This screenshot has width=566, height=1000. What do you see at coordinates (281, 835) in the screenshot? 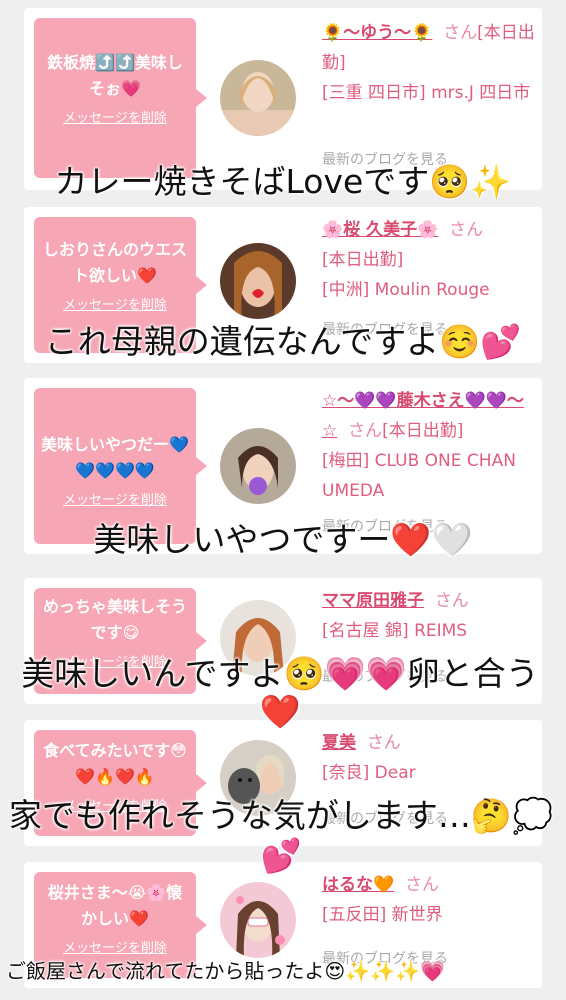
I see `caption-overlay: 家でも作れそうな気がします…🤔💭💕` at bounding box center [281, 835].